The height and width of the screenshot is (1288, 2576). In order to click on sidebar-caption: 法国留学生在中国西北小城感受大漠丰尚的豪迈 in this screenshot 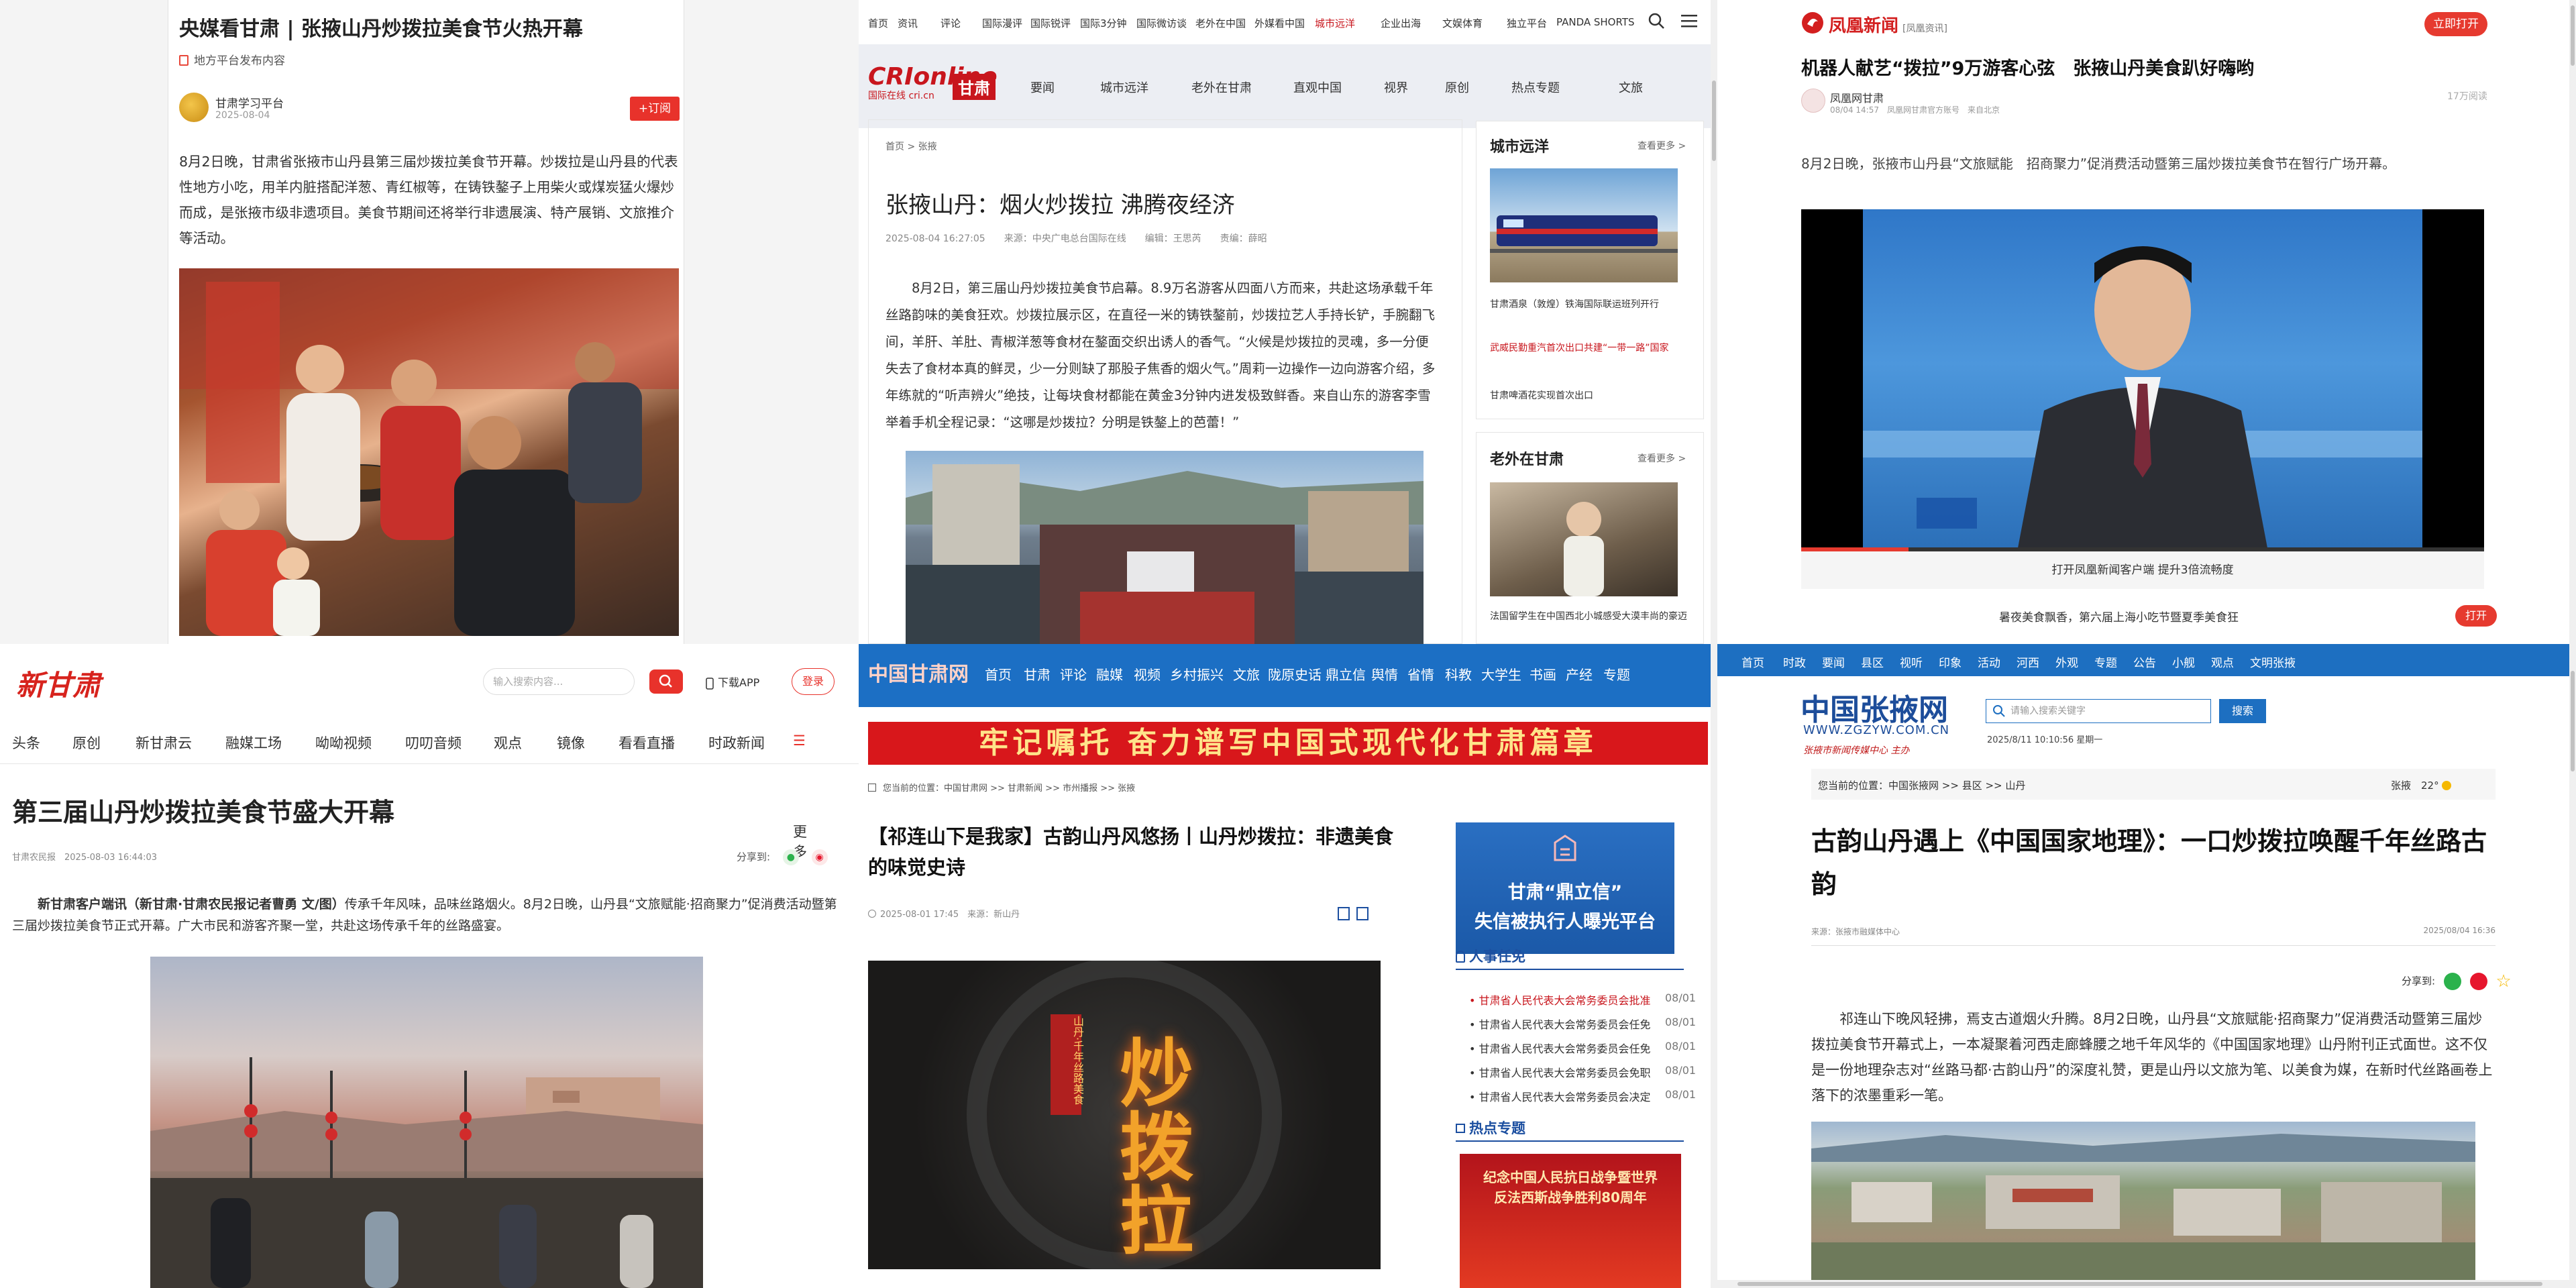, I will do `click(1590, 616)`.